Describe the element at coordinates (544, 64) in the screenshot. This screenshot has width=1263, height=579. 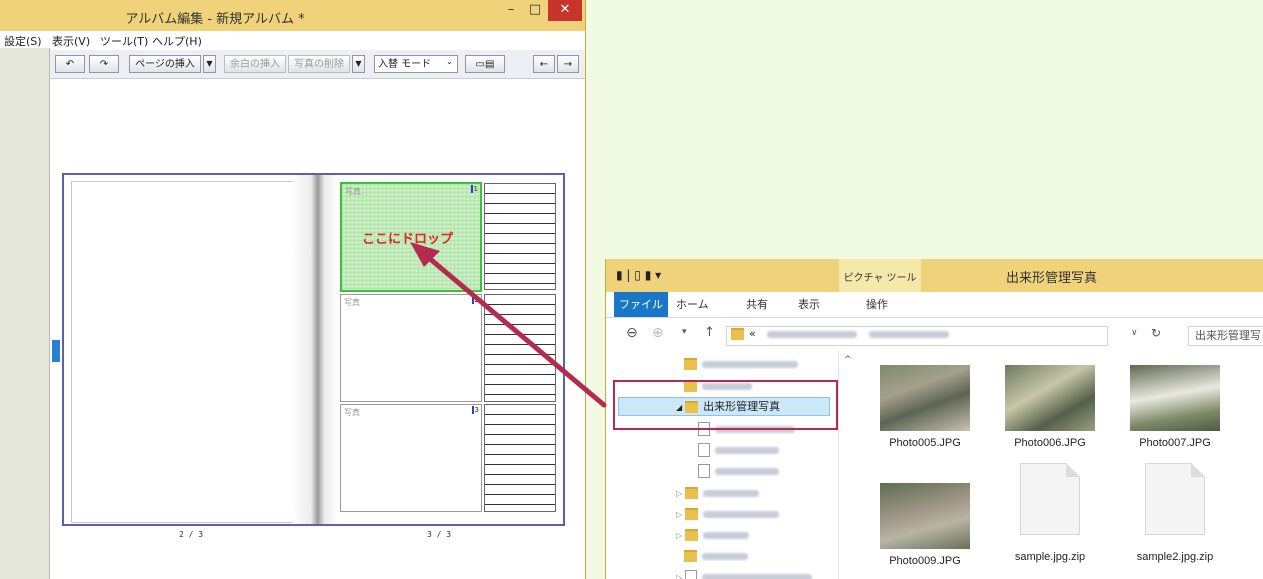
I see `prev-page-button: ←` at that location.